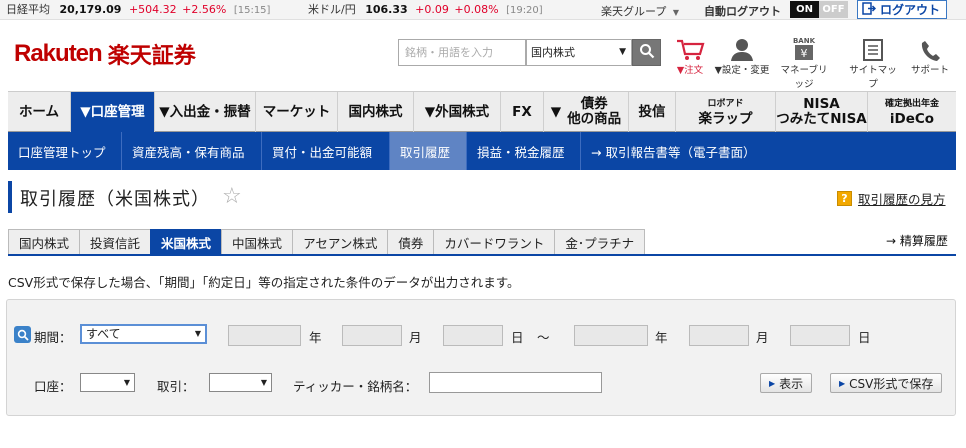 The image size is (966, 448). I want to click on show-button-label: 表示, so click(791, 383).